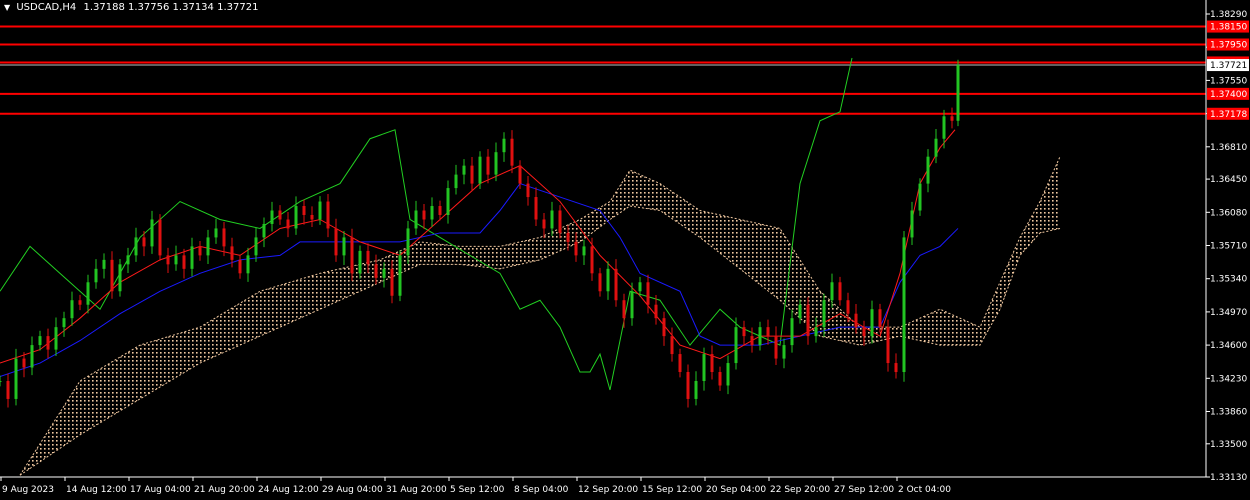 This screenshot has height=500, width=1250. What do you see at coordinates (477, 490) in the screenshot?
I see `time-tick-label: 5 Sep 12:00` at bounding box center [477, 490].